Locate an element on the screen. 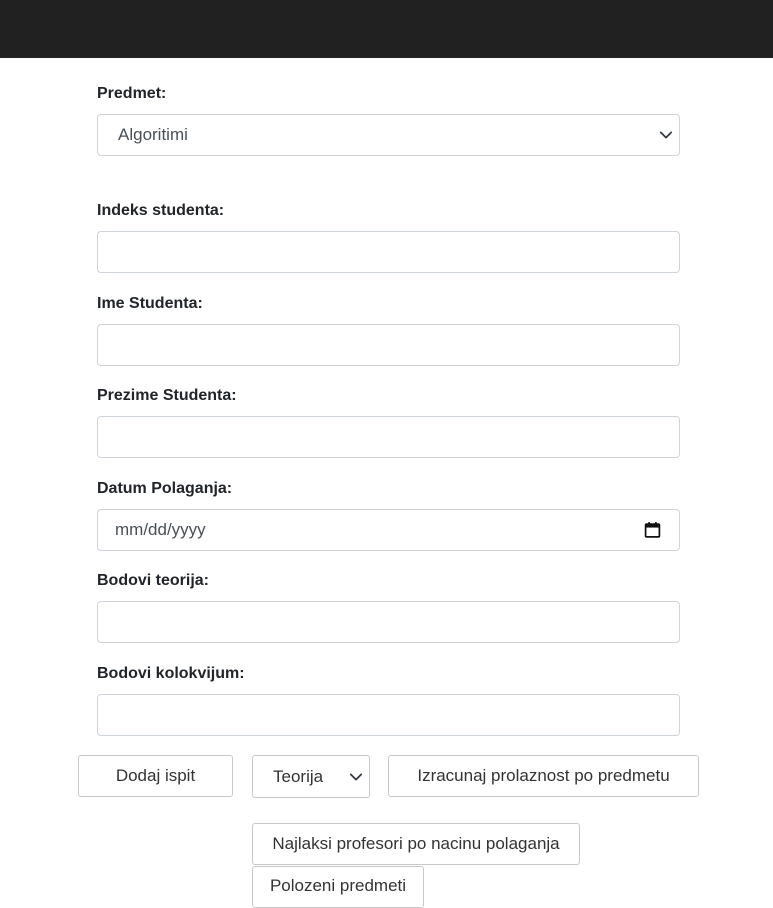 This screenshot has width=773, height=908. exam-date-input: mm/dd/yyyy is located at coordinates (388, 530).